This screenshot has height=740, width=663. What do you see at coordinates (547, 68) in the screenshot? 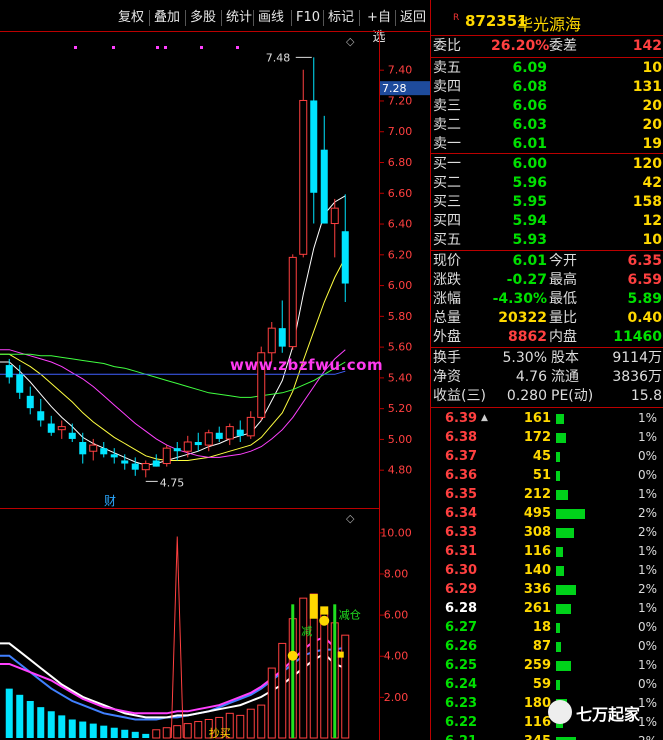
I see `ask-row: 卖五 6.09 10` at bounding box center [547, 68].